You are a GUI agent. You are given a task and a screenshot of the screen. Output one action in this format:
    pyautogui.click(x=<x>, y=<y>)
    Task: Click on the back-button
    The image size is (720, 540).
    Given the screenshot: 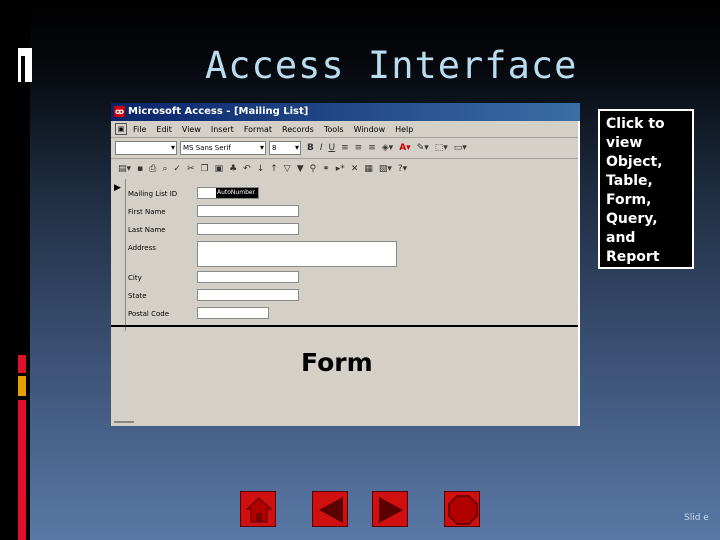 What is the action you would take?
    pyautogui.click(x=330, y=509)
    